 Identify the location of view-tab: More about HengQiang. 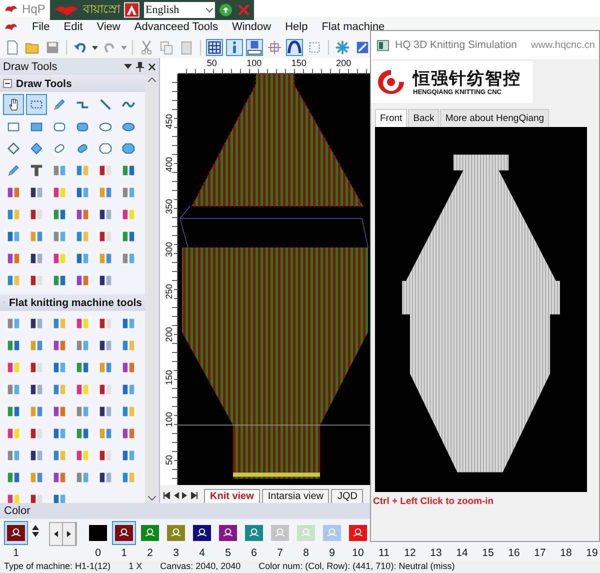
(495, 118).